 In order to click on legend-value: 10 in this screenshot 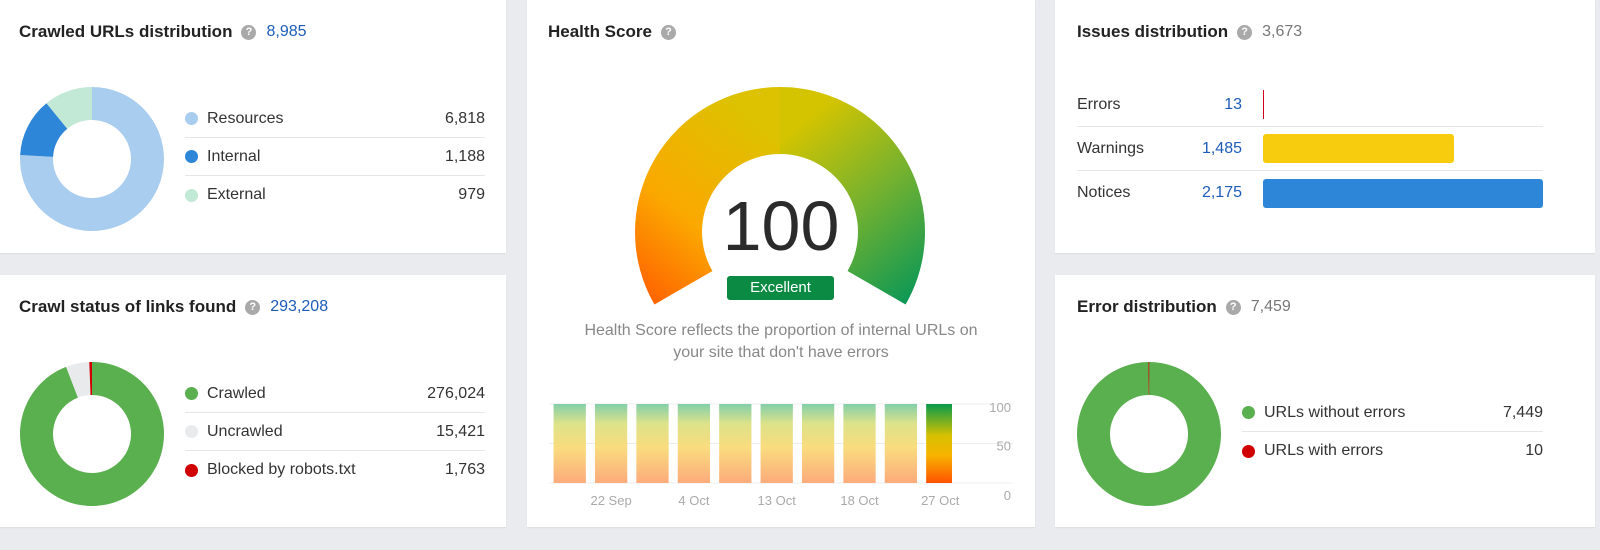, I will do `click(1534, 450)`.